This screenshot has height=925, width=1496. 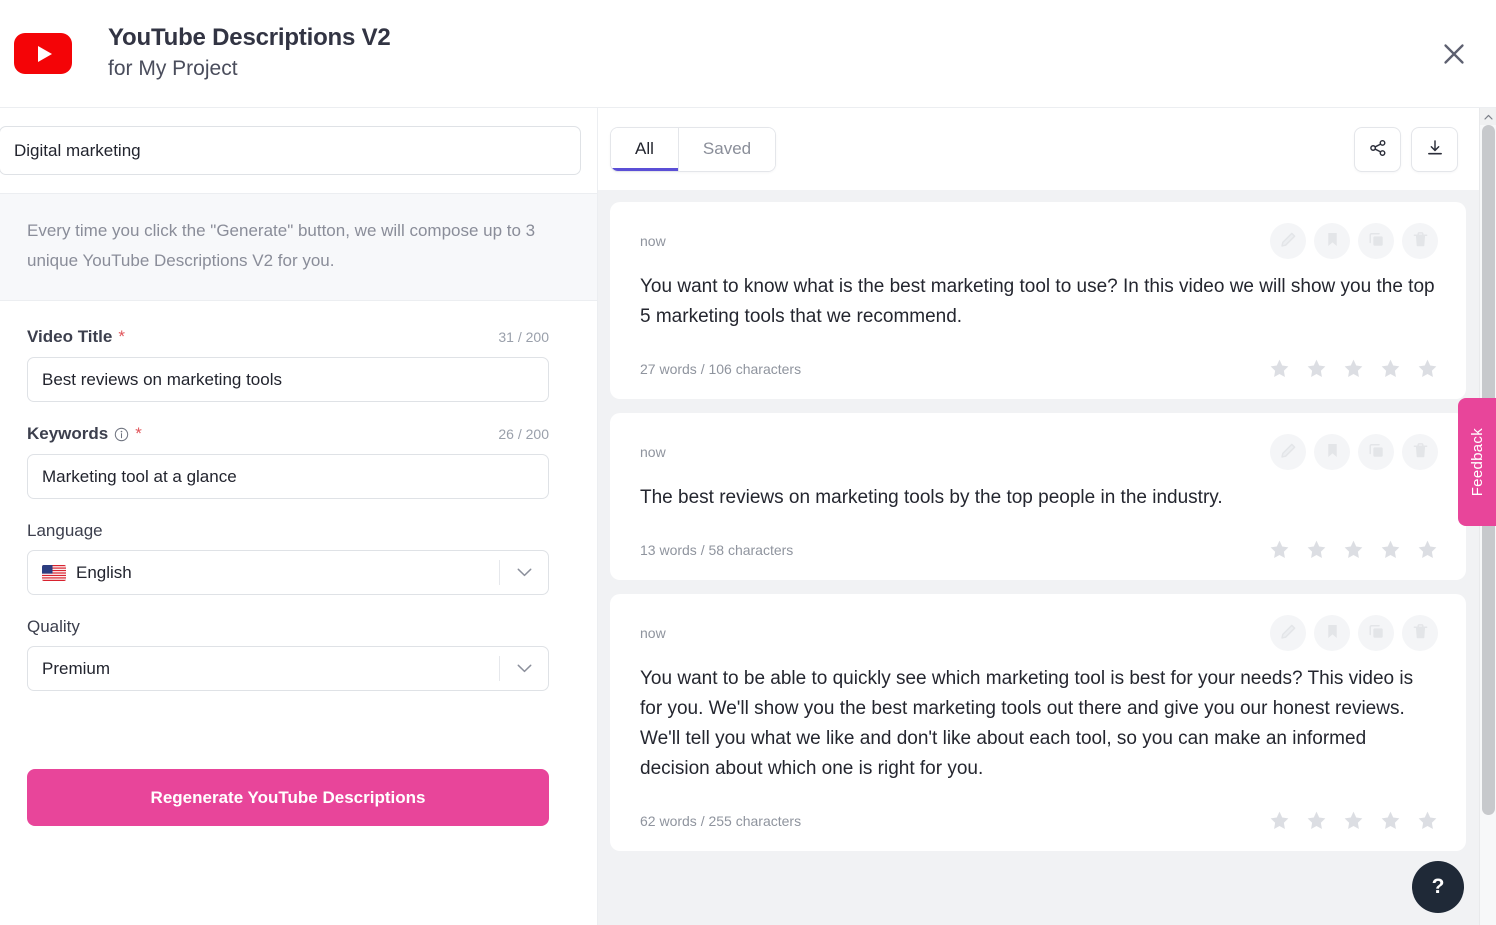 What do you see at coordinates (65, 530) in the screenshot?
I see `language-label: Language` at bounding box center [65, 530].